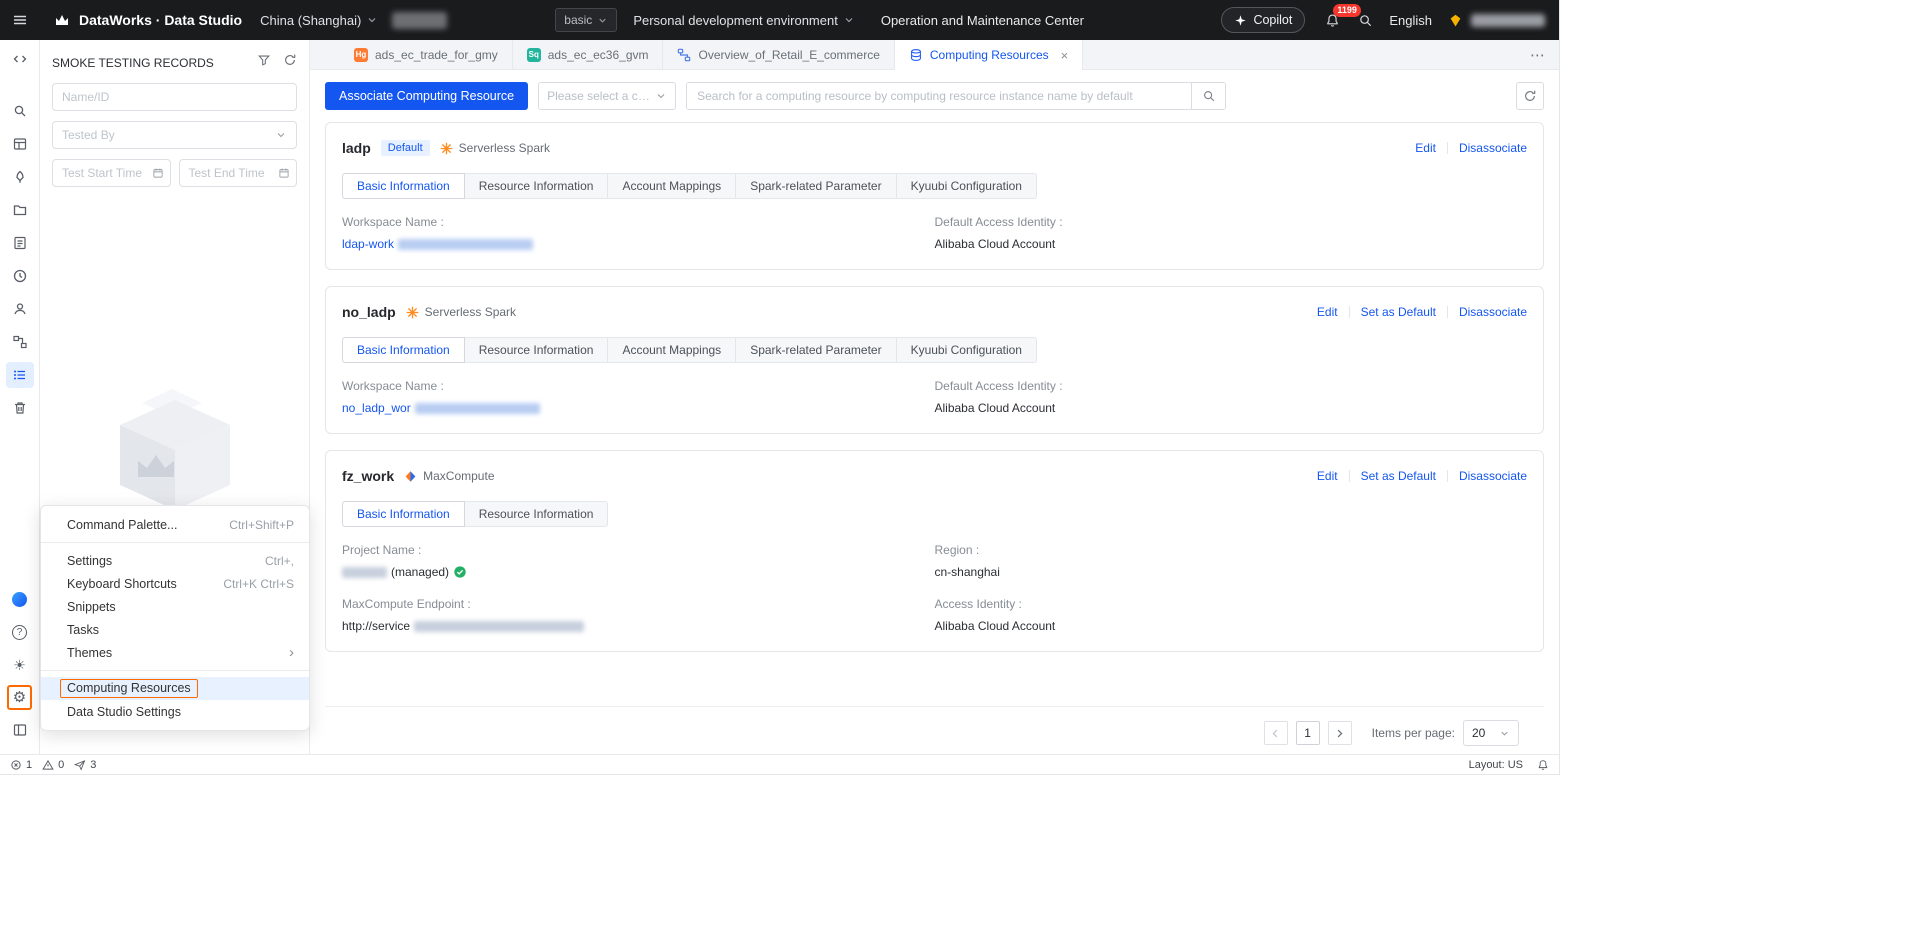 This screenshot has width=1919, height=942. I want to click on menu-item-keyboard-shortcuts: Keyboard Shortcuts Ctrl+K Ctrl+S, so click(175, 583).